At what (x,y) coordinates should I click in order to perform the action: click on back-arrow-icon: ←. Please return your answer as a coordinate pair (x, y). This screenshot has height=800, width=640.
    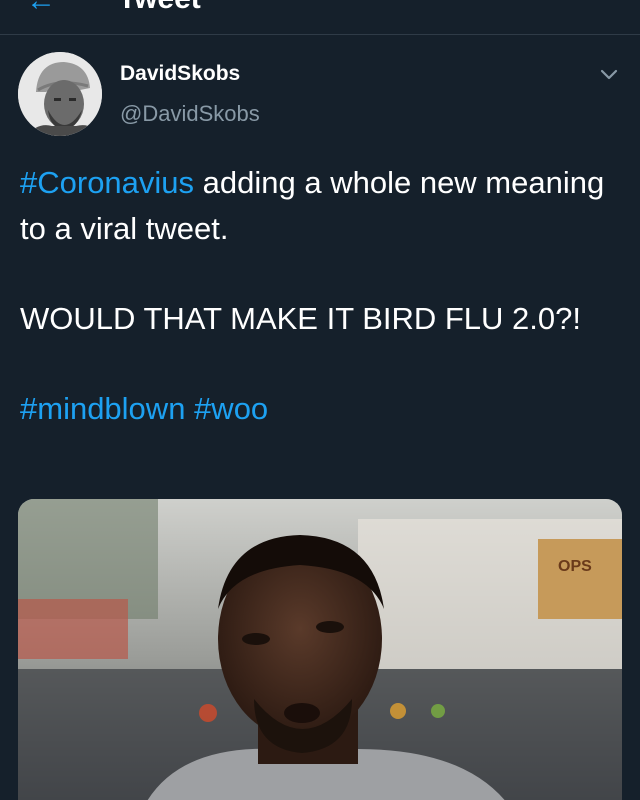
    Looking at the image, I should click on (41, 8).